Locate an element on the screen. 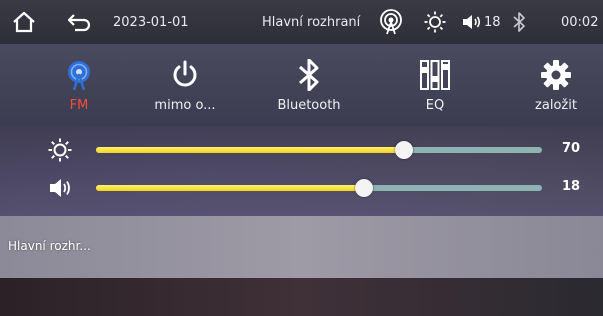 This screenshot has height=316, width=603. app-bluetooth: Bluetooth is located at coordinates (309, 85).